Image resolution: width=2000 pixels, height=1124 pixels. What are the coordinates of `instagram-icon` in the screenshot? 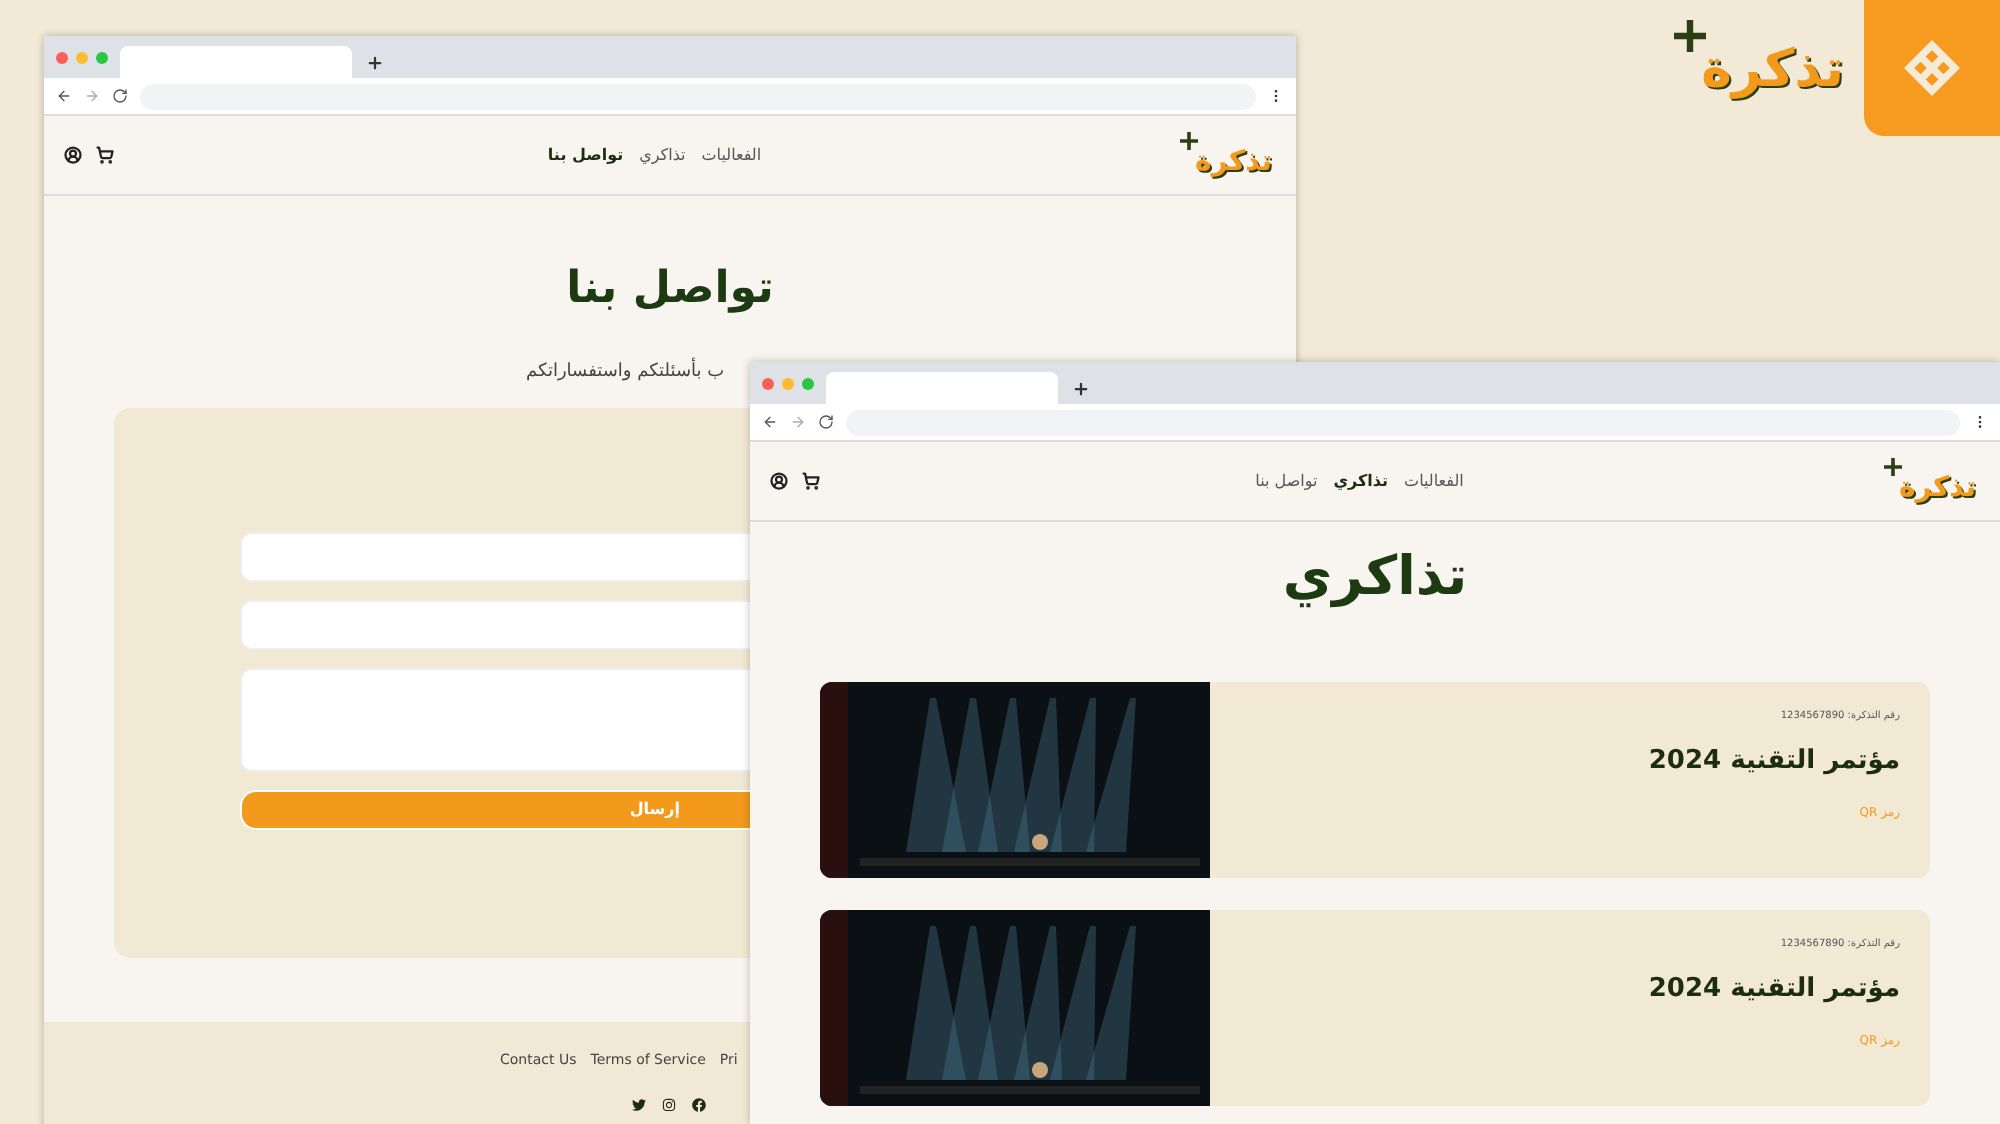 It's located at (669, 1105).